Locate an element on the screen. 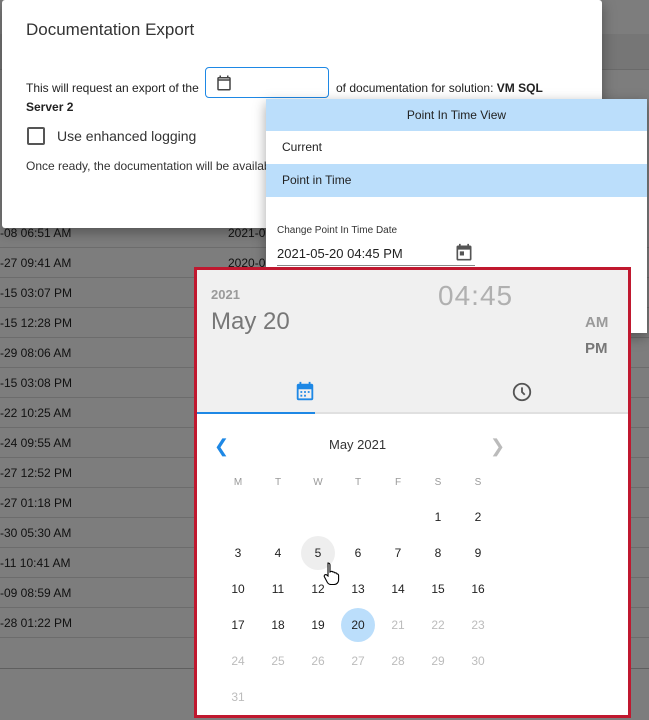  picker-header: 2021 May 20 04:45 AM PM is located at coordinates (412, 341).